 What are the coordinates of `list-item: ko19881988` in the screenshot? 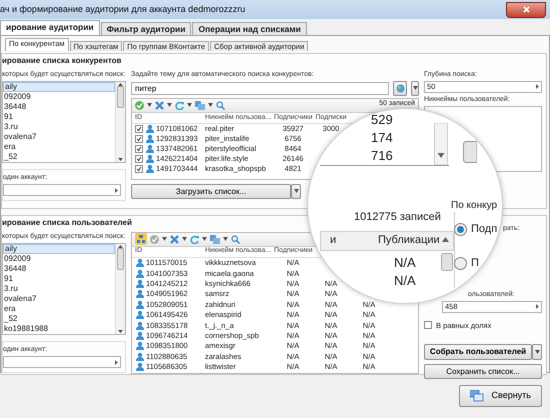 It's located at (59, 329).